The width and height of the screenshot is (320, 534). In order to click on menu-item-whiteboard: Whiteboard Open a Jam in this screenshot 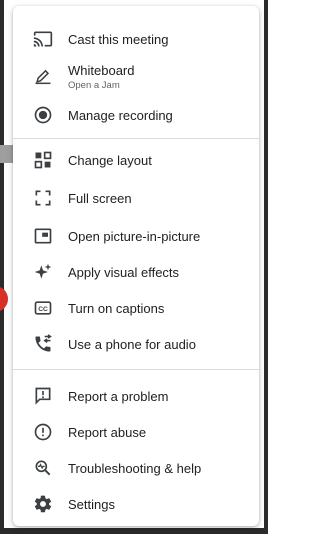, I will do `click(136, 78)`.